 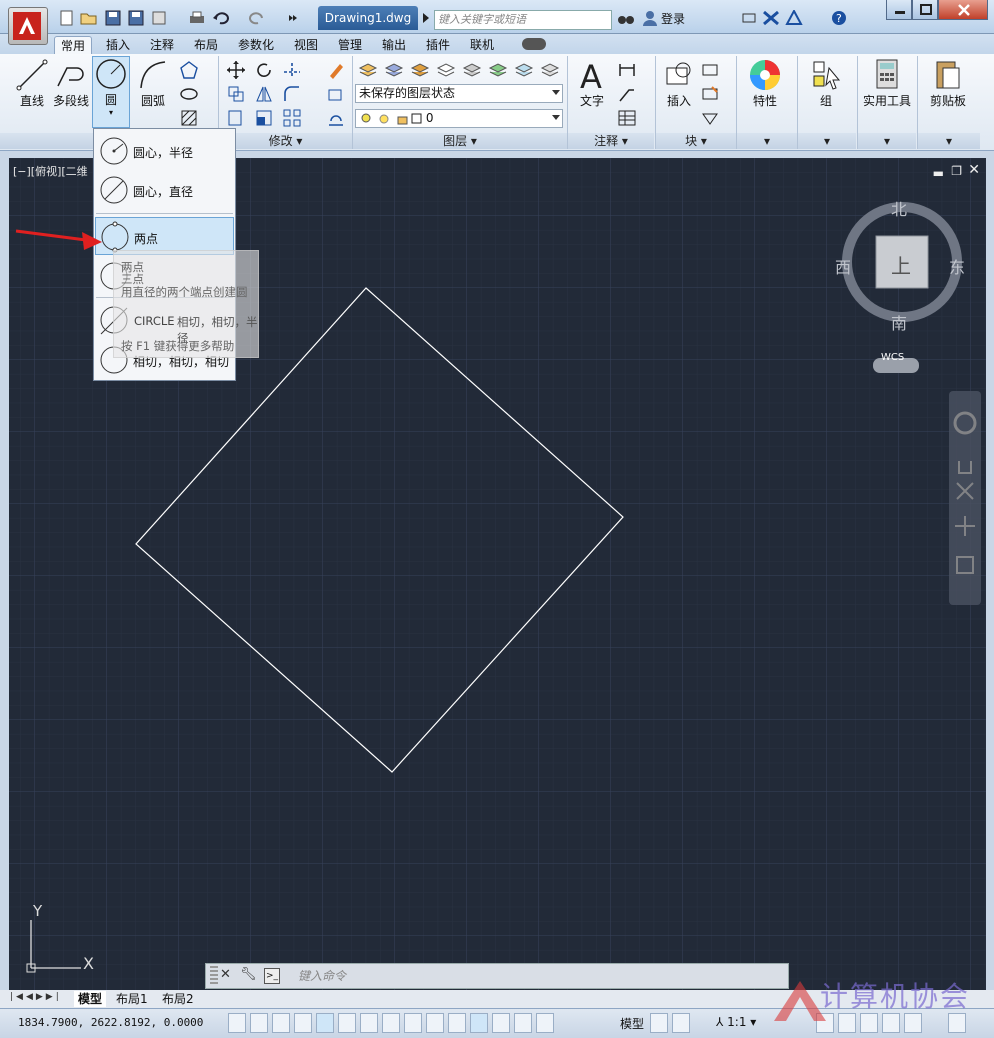 What do you see at coordinates (292, 70) in the screenshot?
I see `trim-icon` at bounding box center [292, 70].